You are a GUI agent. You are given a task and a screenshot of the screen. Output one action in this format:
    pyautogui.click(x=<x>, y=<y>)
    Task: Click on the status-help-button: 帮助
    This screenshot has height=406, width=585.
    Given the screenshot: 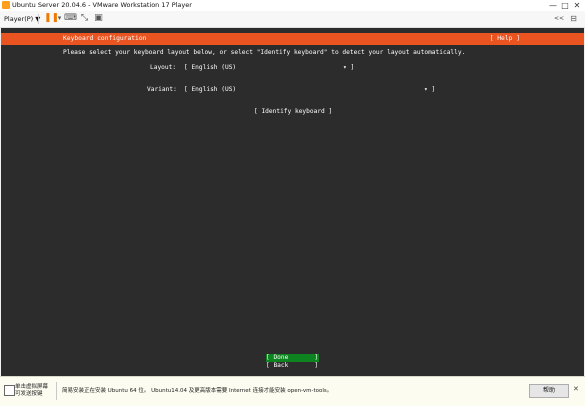 What is the action you would take?
    pyautogui.click(x=549, y=391)
    